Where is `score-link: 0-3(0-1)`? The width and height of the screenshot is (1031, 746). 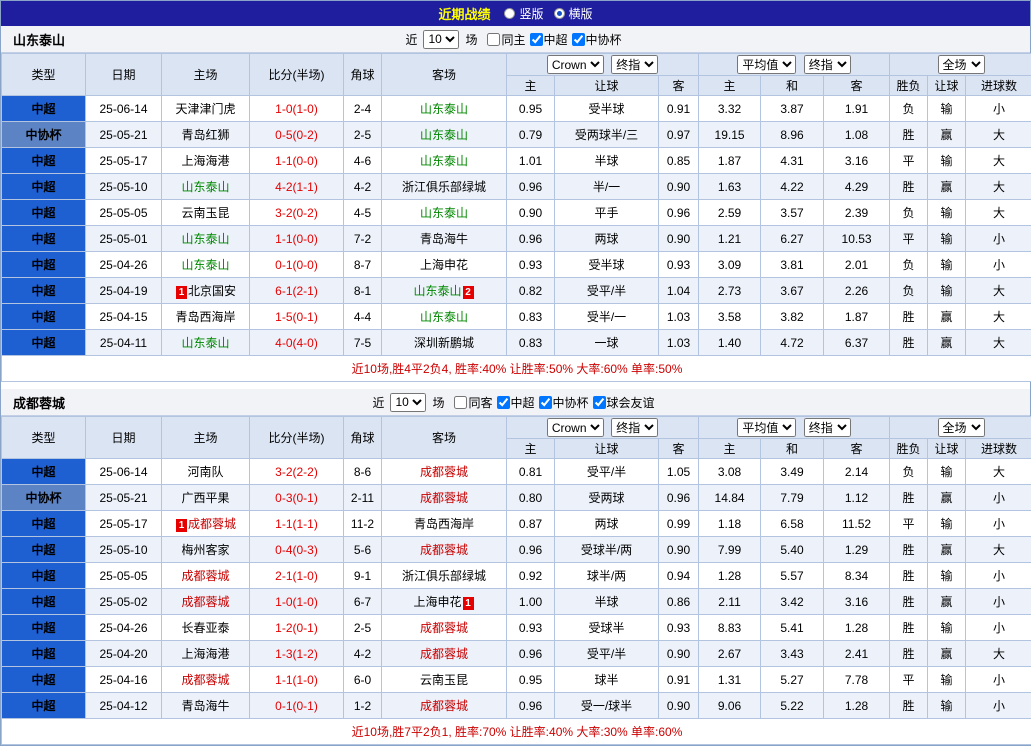 score-link: 0-3(0-1) is located at coordinates (296, 498).